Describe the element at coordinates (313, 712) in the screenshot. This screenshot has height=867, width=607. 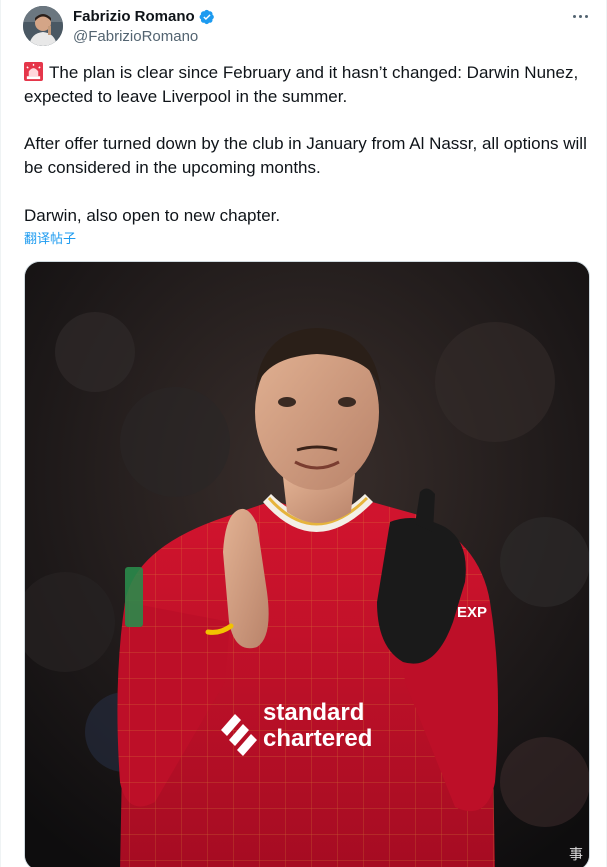
I see `sponsor-line-1: standard` at that location.